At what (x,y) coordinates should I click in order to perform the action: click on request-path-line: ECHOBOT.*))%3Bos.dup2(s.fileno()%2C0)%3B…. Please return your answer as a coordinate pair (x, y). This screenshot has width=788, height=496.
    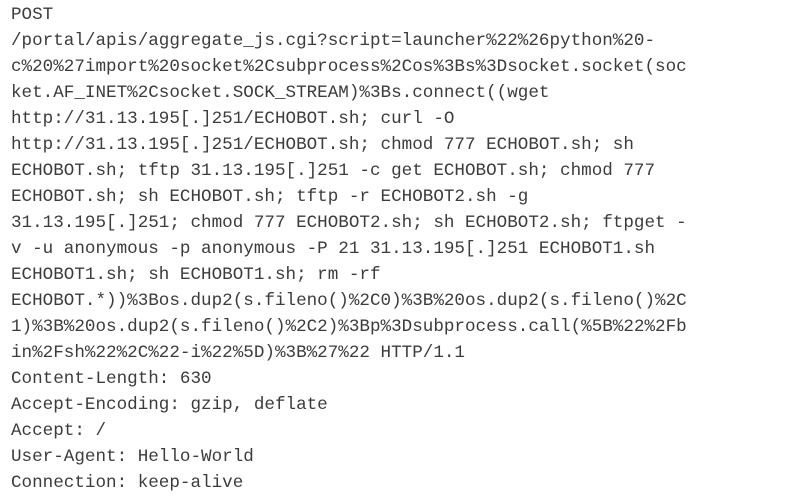
    Looking at the image, I should click on (349, 301).